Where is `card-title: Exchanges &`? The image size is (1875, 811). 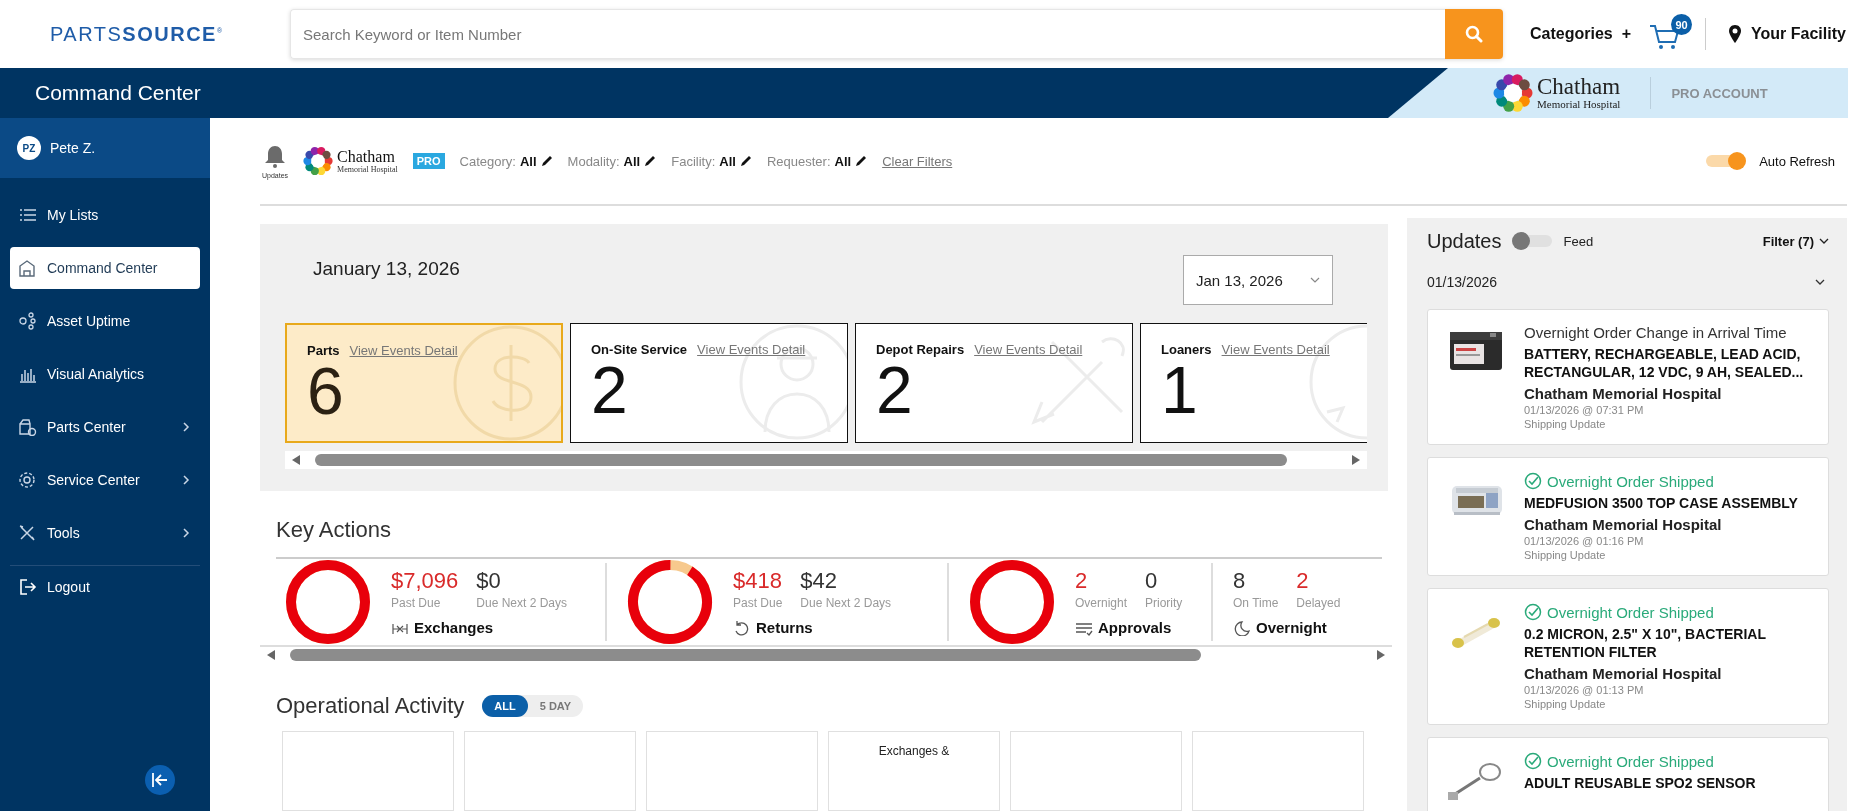
card-title: Exchanges & is located at coordinates (914, 751).